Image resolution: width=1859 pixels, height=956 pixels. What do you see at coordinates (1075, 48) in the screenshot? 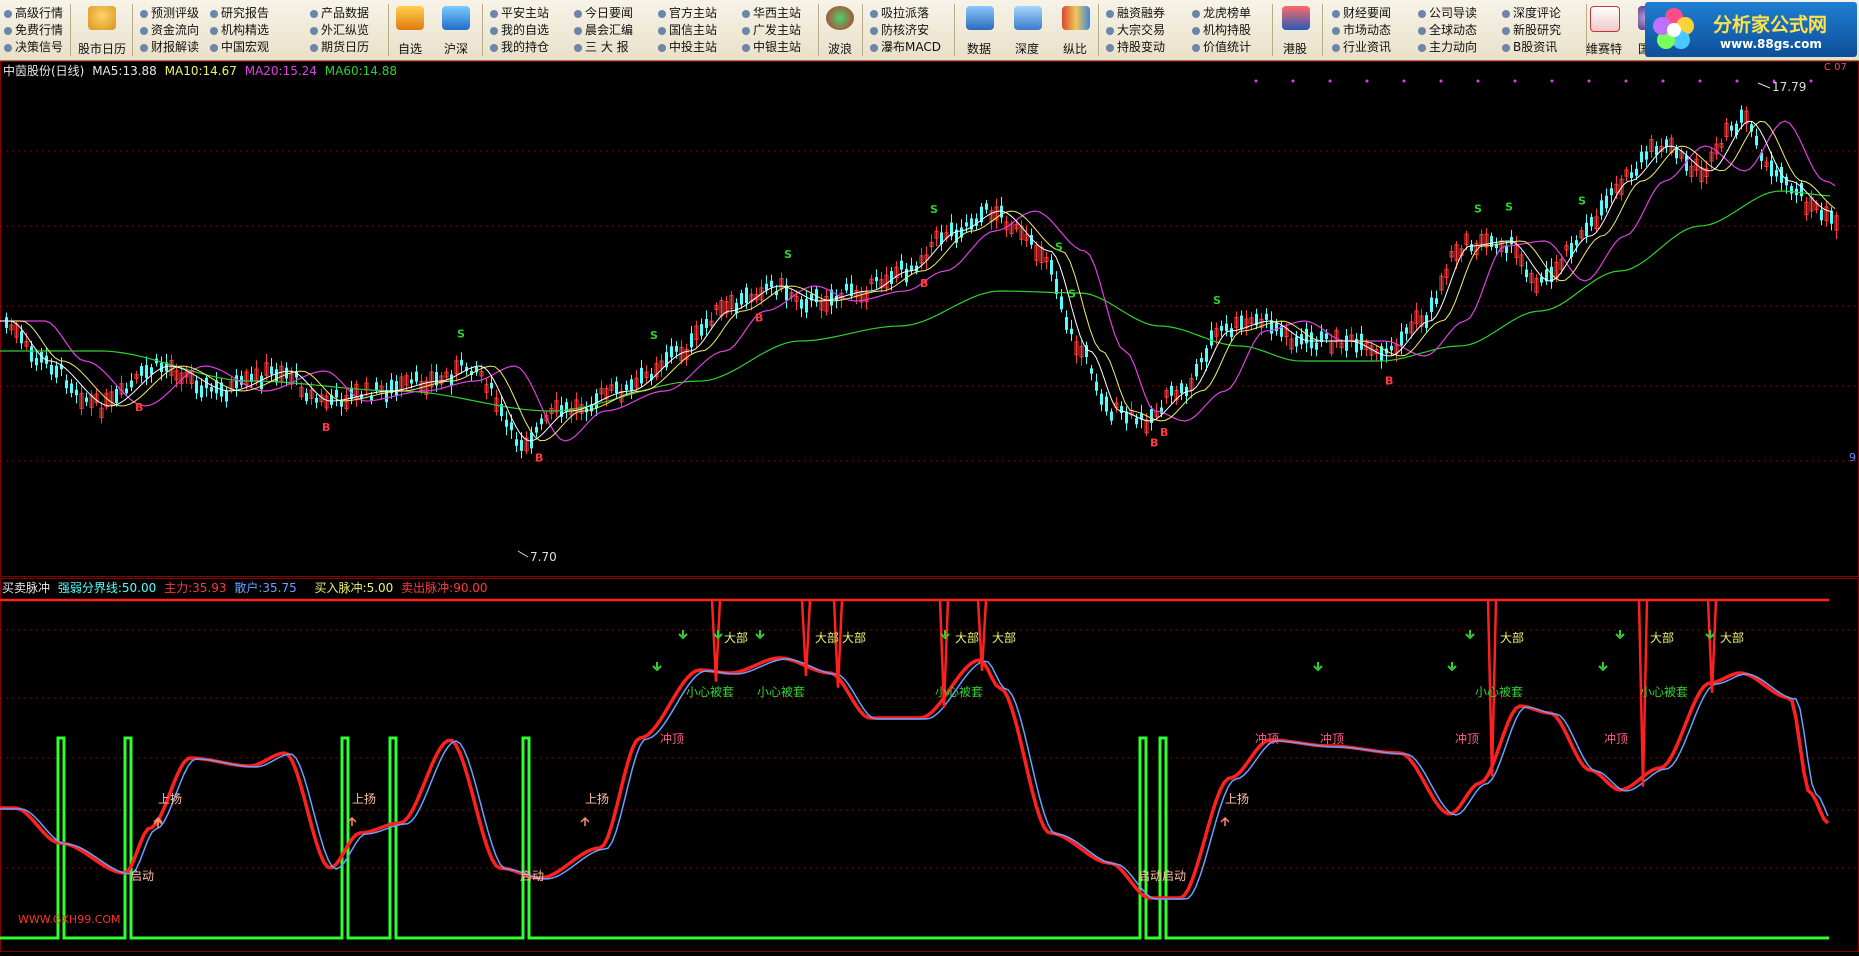
I see `compare-button: 纵比` at bounding box center [1075, 48].